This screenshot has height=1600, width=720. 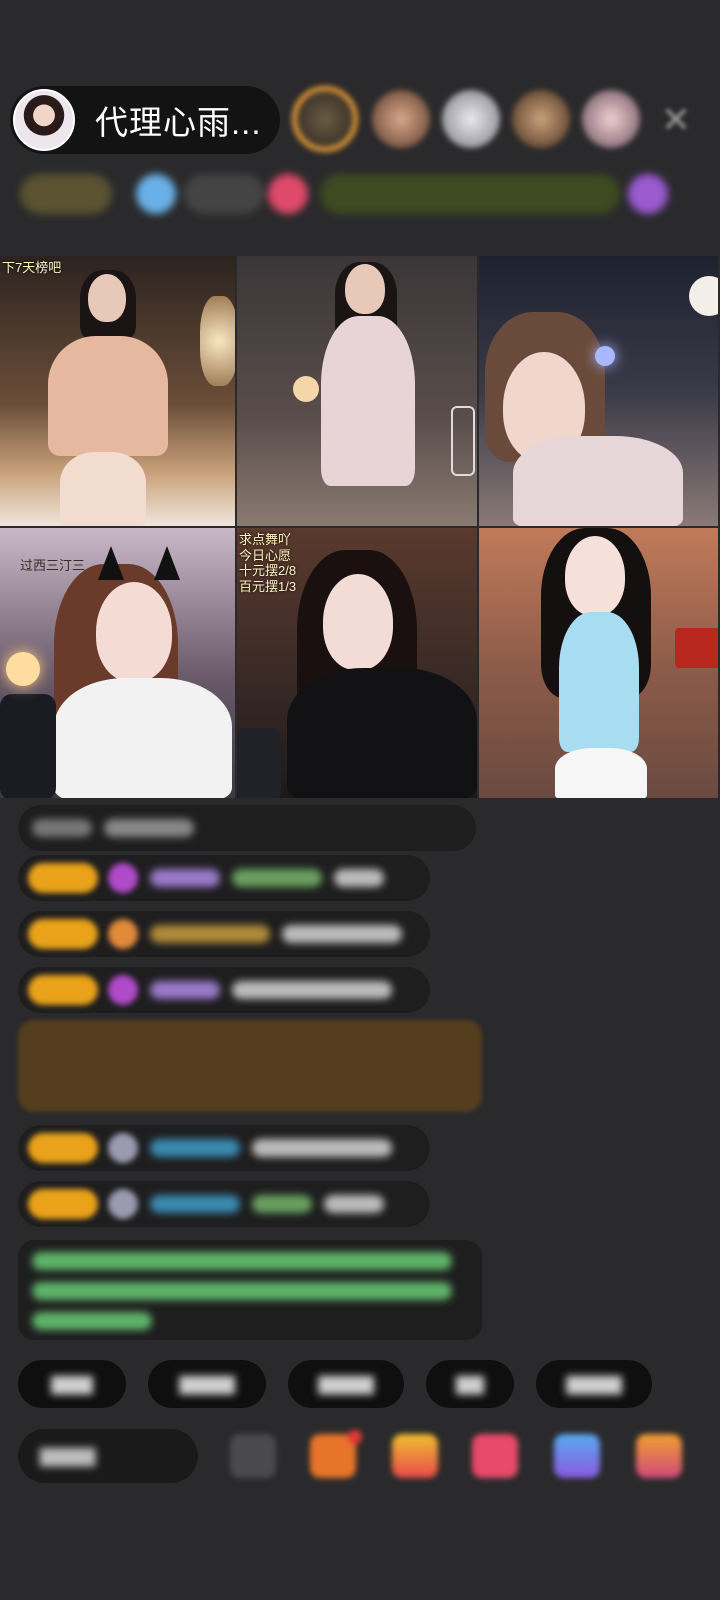 I want to click on bottom-toolbar: ▇▇▇▇, so click(x=369, y=1456).